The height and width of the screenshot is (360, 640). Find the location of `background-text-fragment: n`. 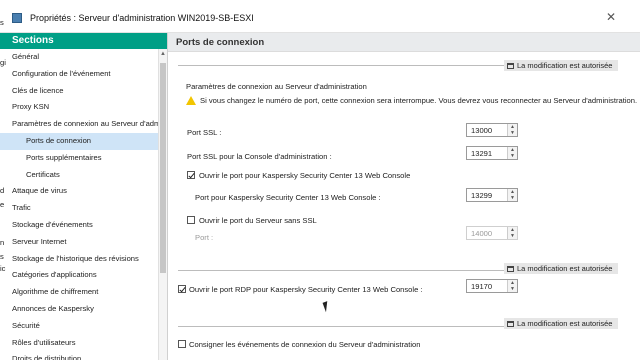

background-text-fragment: n is located at coordinates (2, 242).